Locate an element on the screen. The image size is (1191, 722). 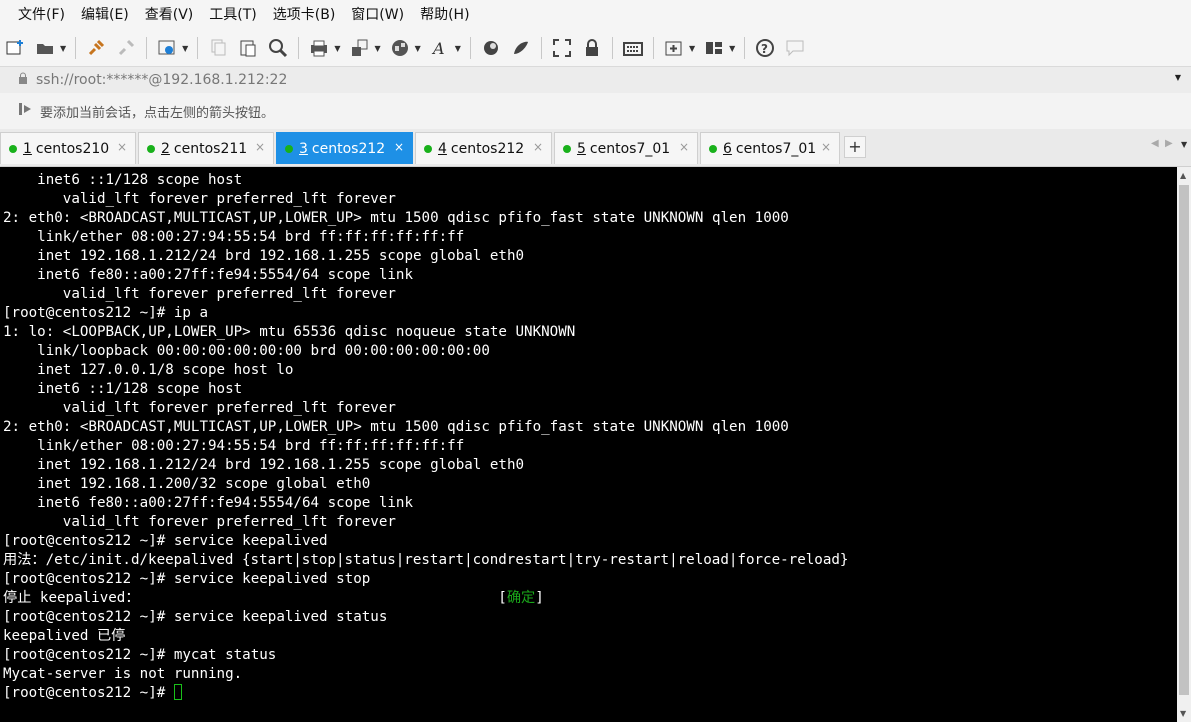
scrollbar-thumb is located at coordinates (1184, 440).